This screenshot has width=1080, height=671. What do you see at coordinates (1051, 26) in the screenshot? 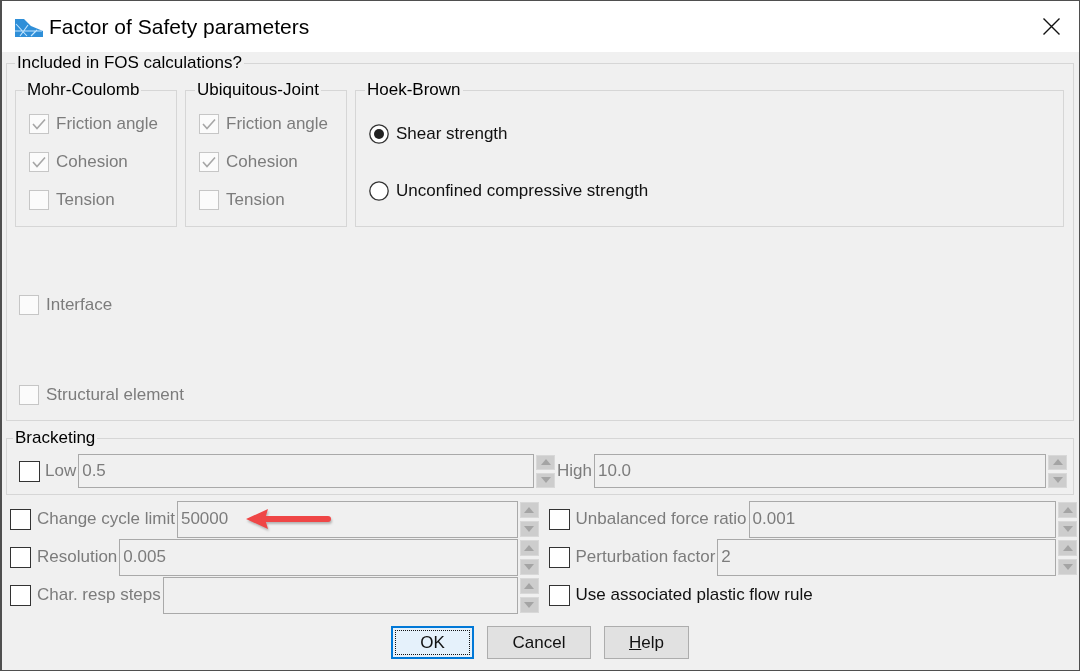
I see `close-icon` at bounding box center [1051, 26].